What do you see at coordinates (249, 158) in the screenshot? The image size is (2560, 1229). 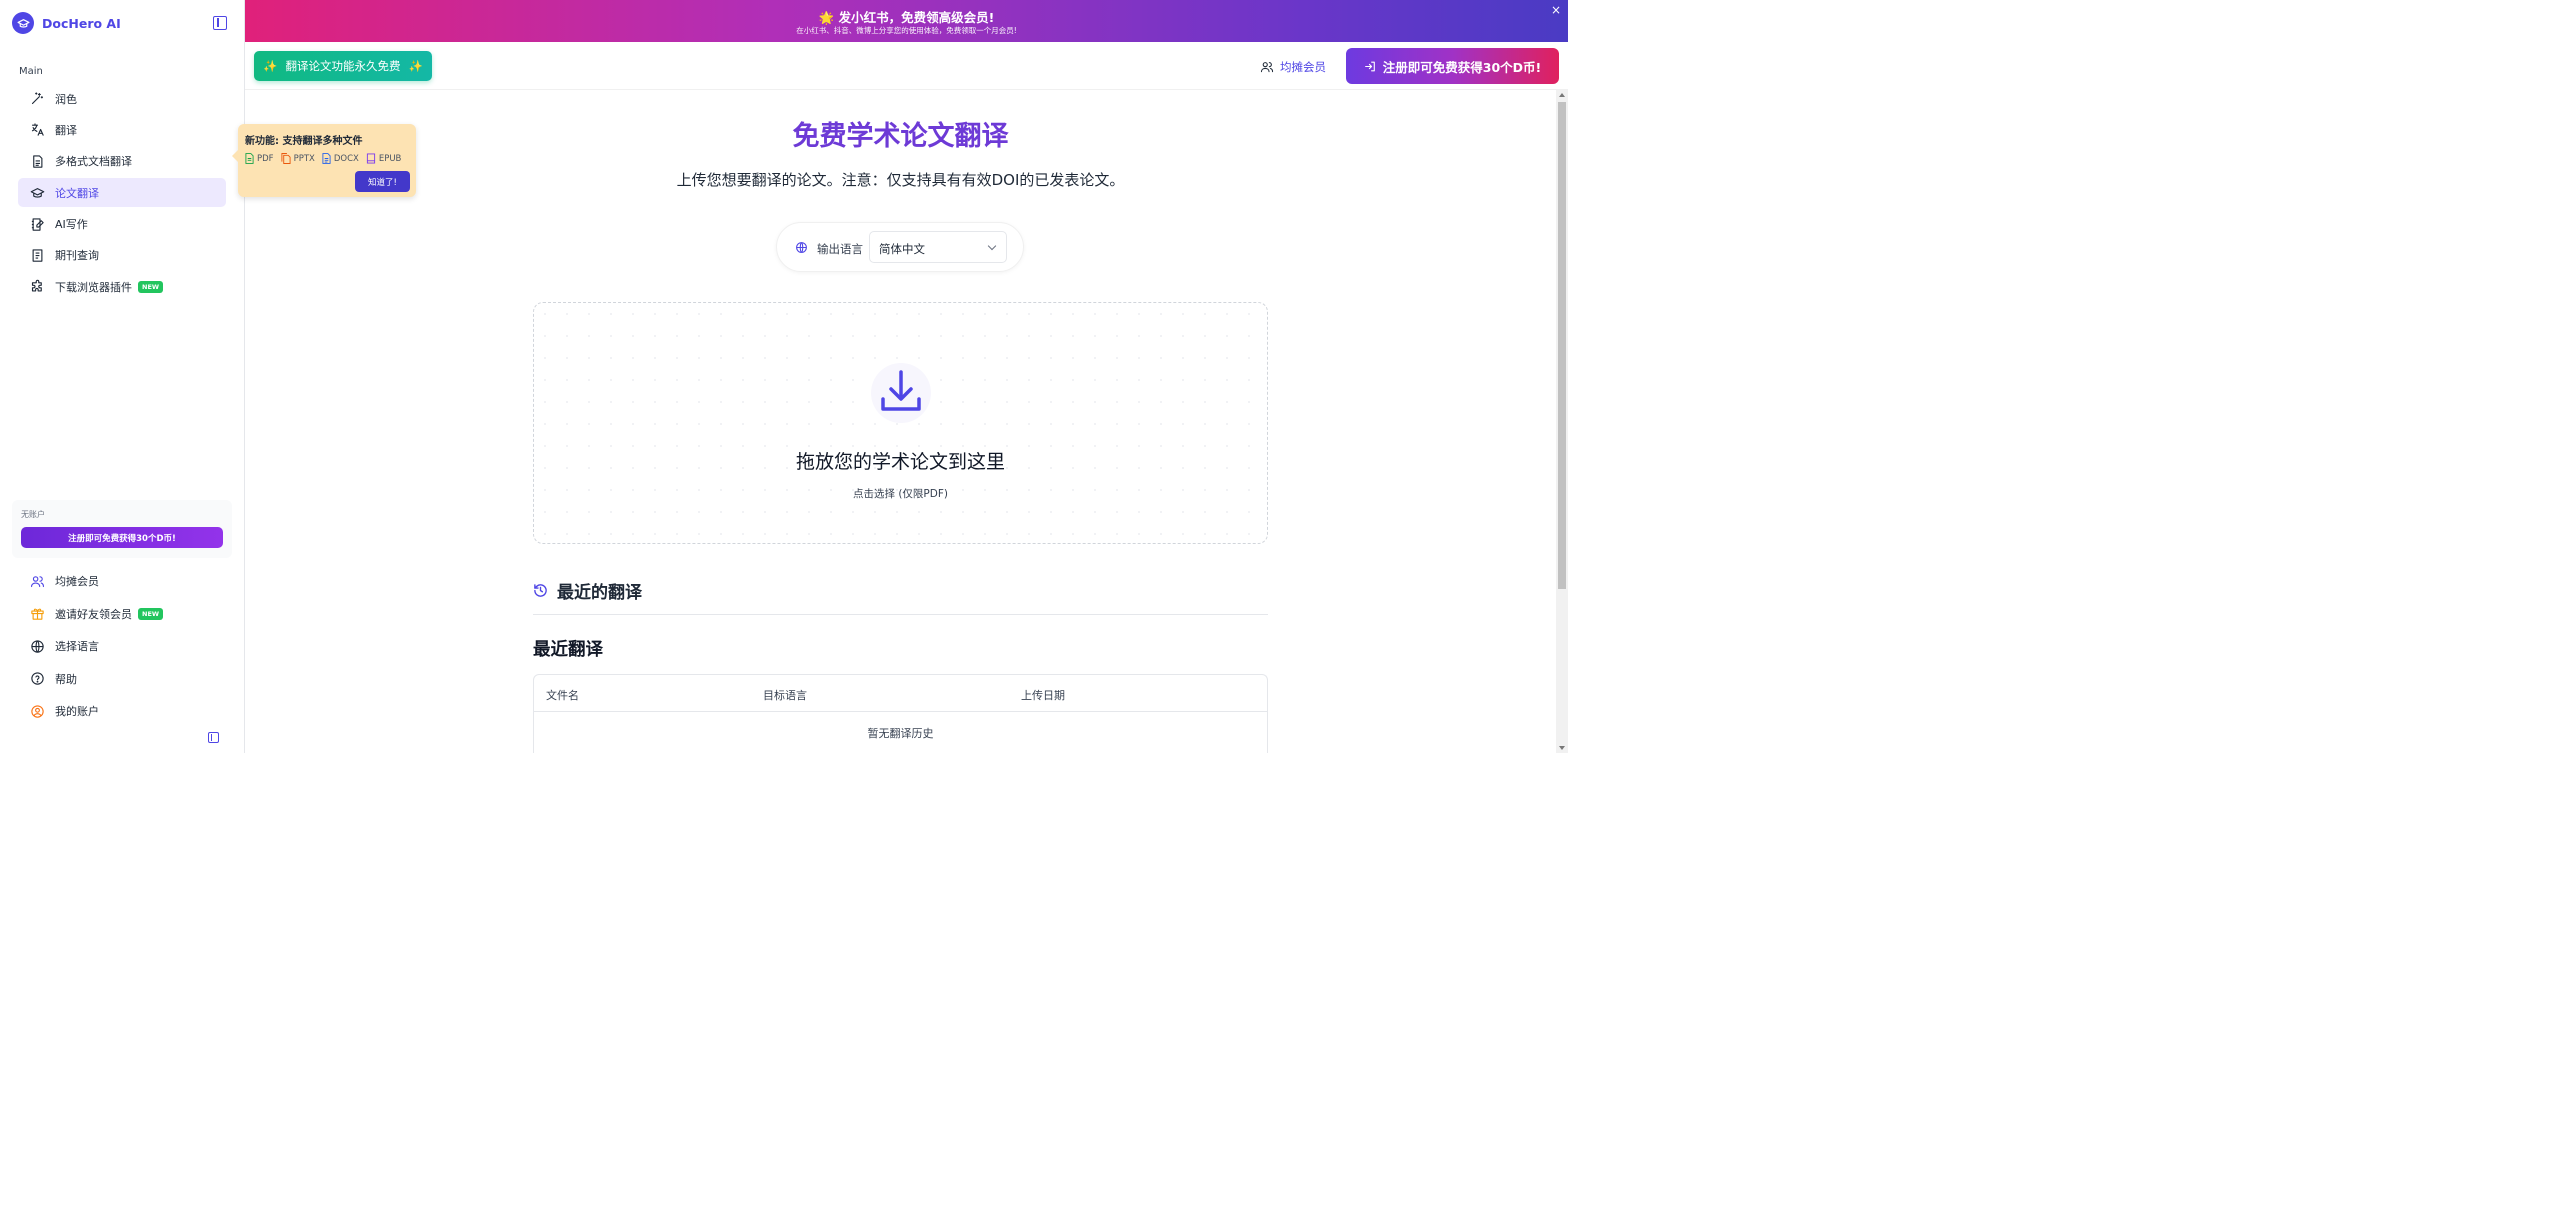 I see `pdf-file-icon` at bounding box center [249, 158].